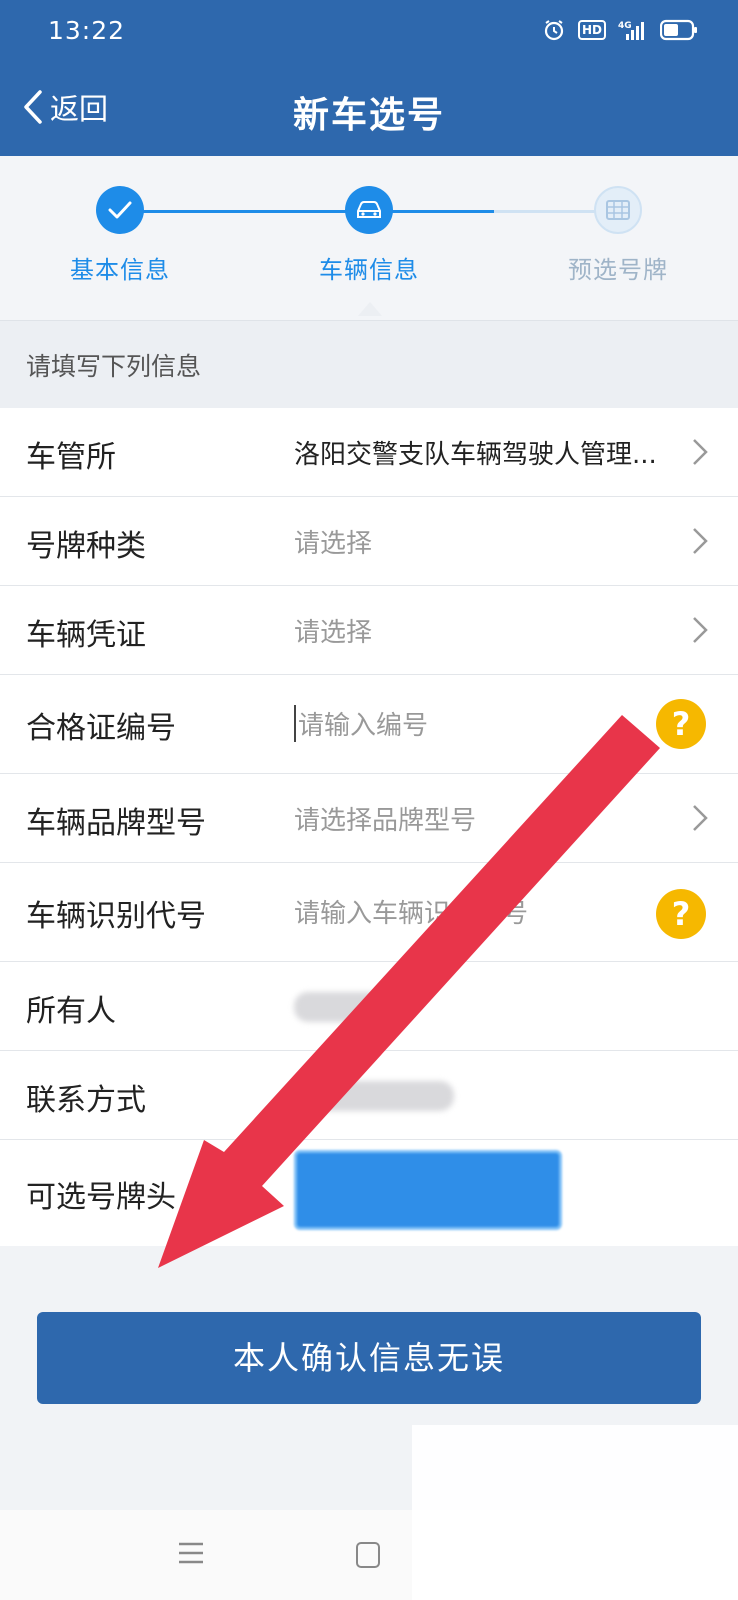  I want to click on progress-stepper: 基本信息 车辆信息 预选号牌, so click(369, 238).